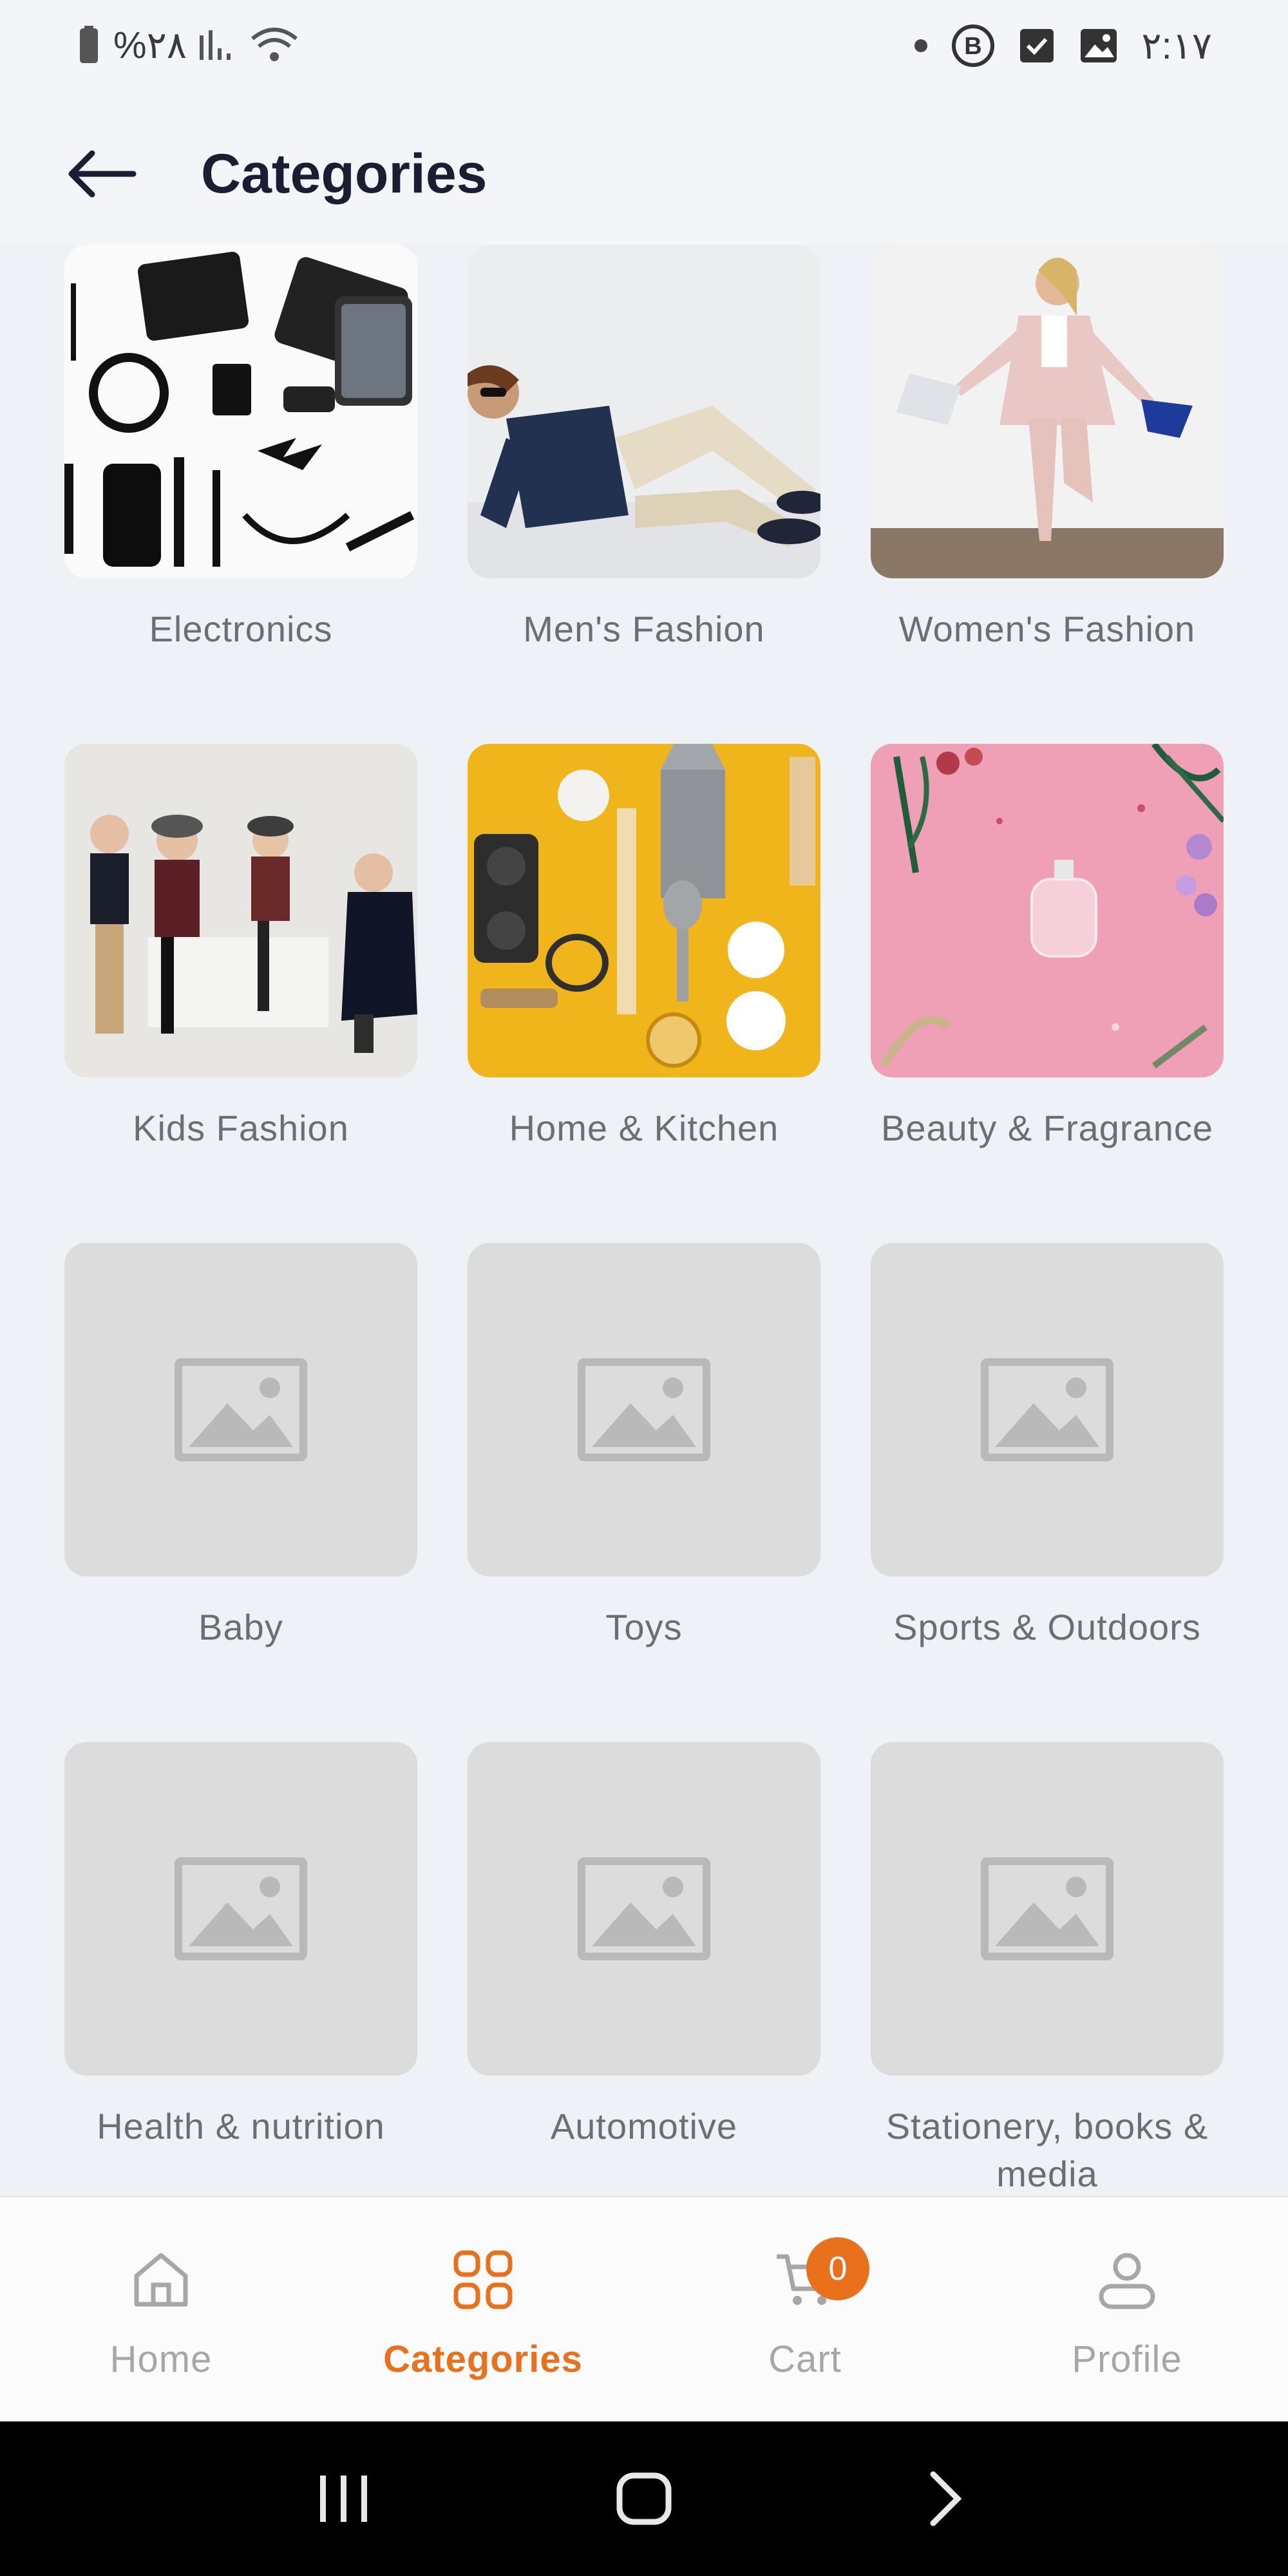 The image size is (1288, 2576). I want to click on b-app-icon: B, so click(974, 46).